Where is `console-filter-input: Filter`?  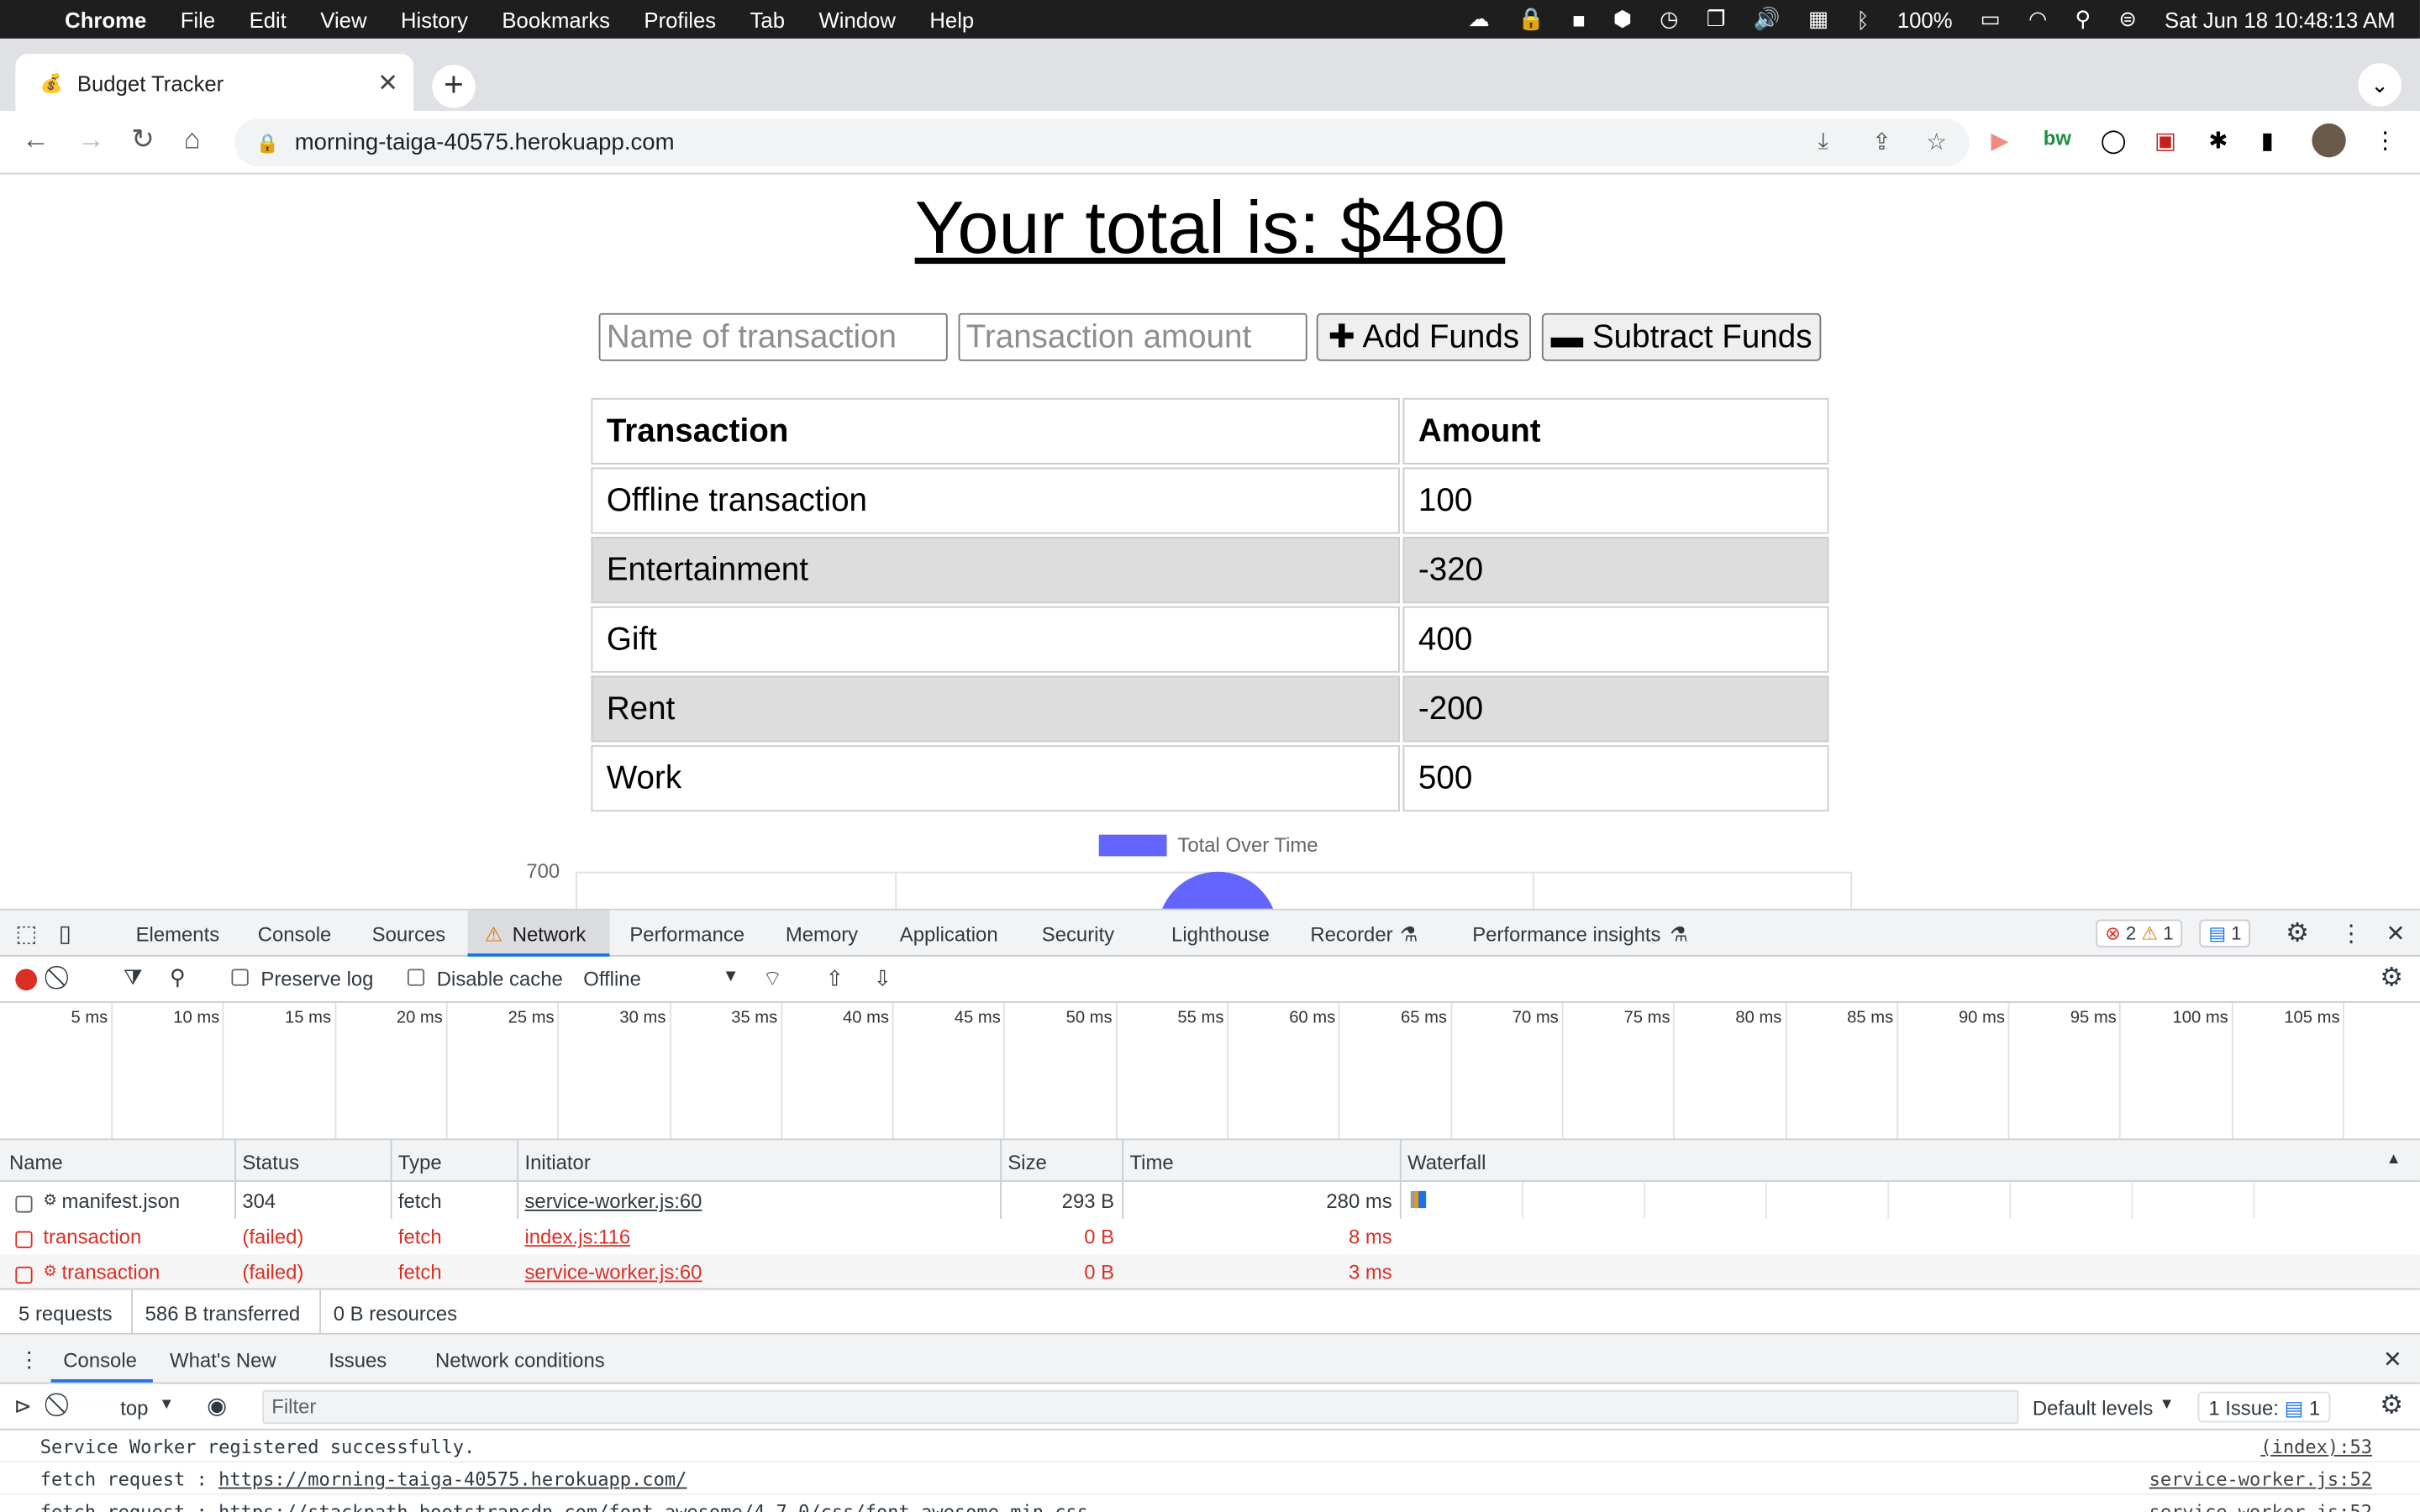 console-filter-input: Filter is located at coordinates (1140, 1407).